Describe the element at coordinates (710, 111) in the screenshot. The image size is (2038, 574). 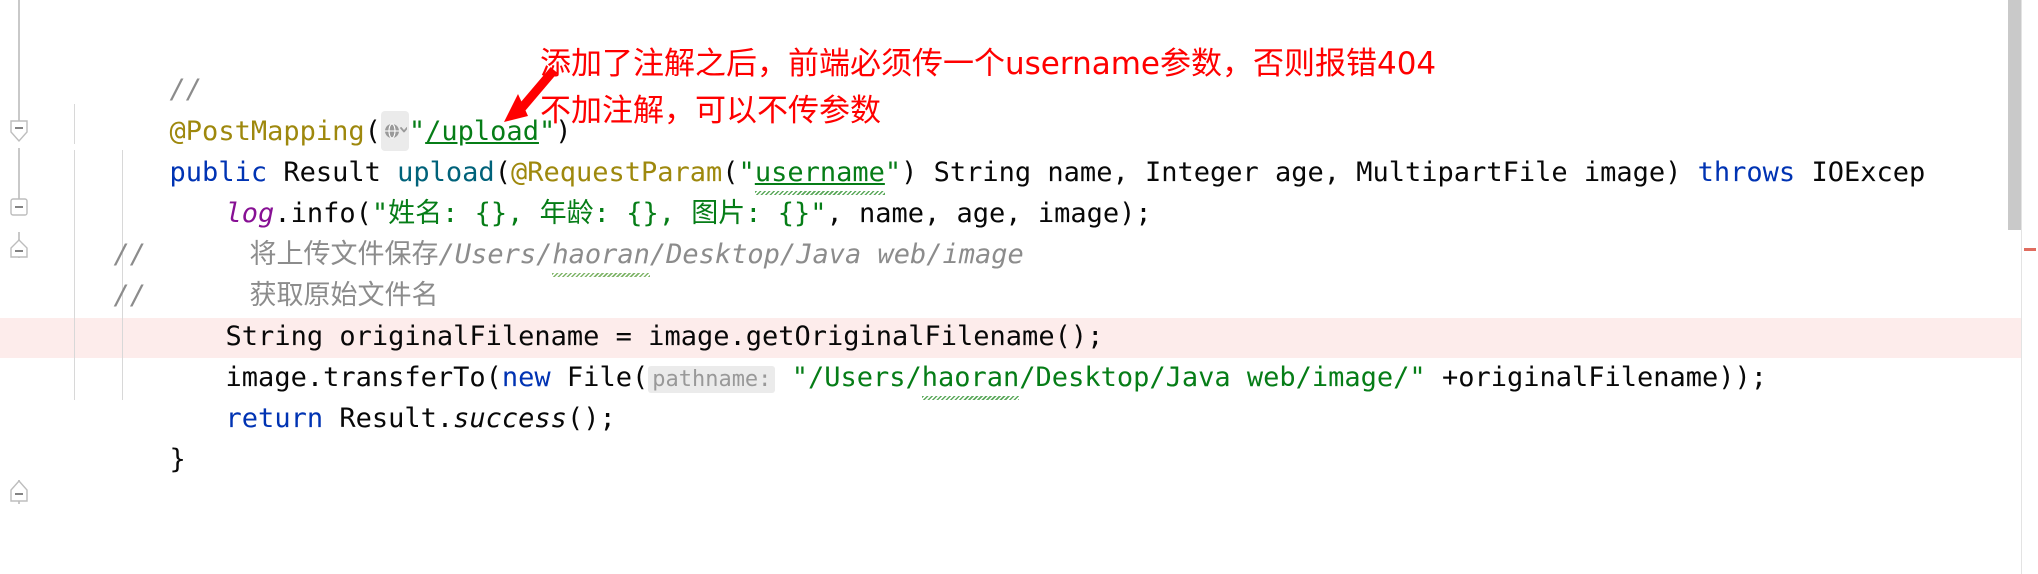
I see `red-annotation-line-2: 不加注解，可以不传参数` at that location.